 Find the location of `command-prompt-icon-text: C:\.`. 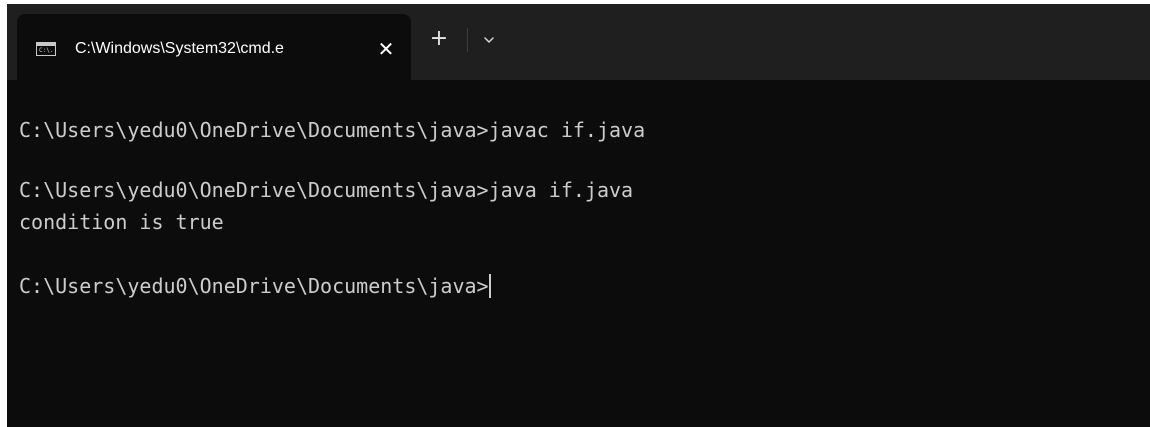

command-prompt-icon-text: C:\. is located at coordinates (46, 50).